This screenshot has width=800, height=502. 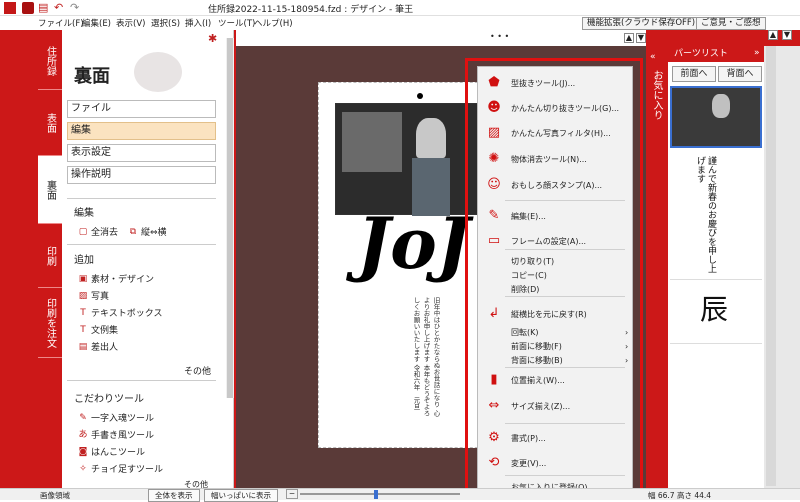 I want to click on right-scrollbar, so click(x=782, y=269).